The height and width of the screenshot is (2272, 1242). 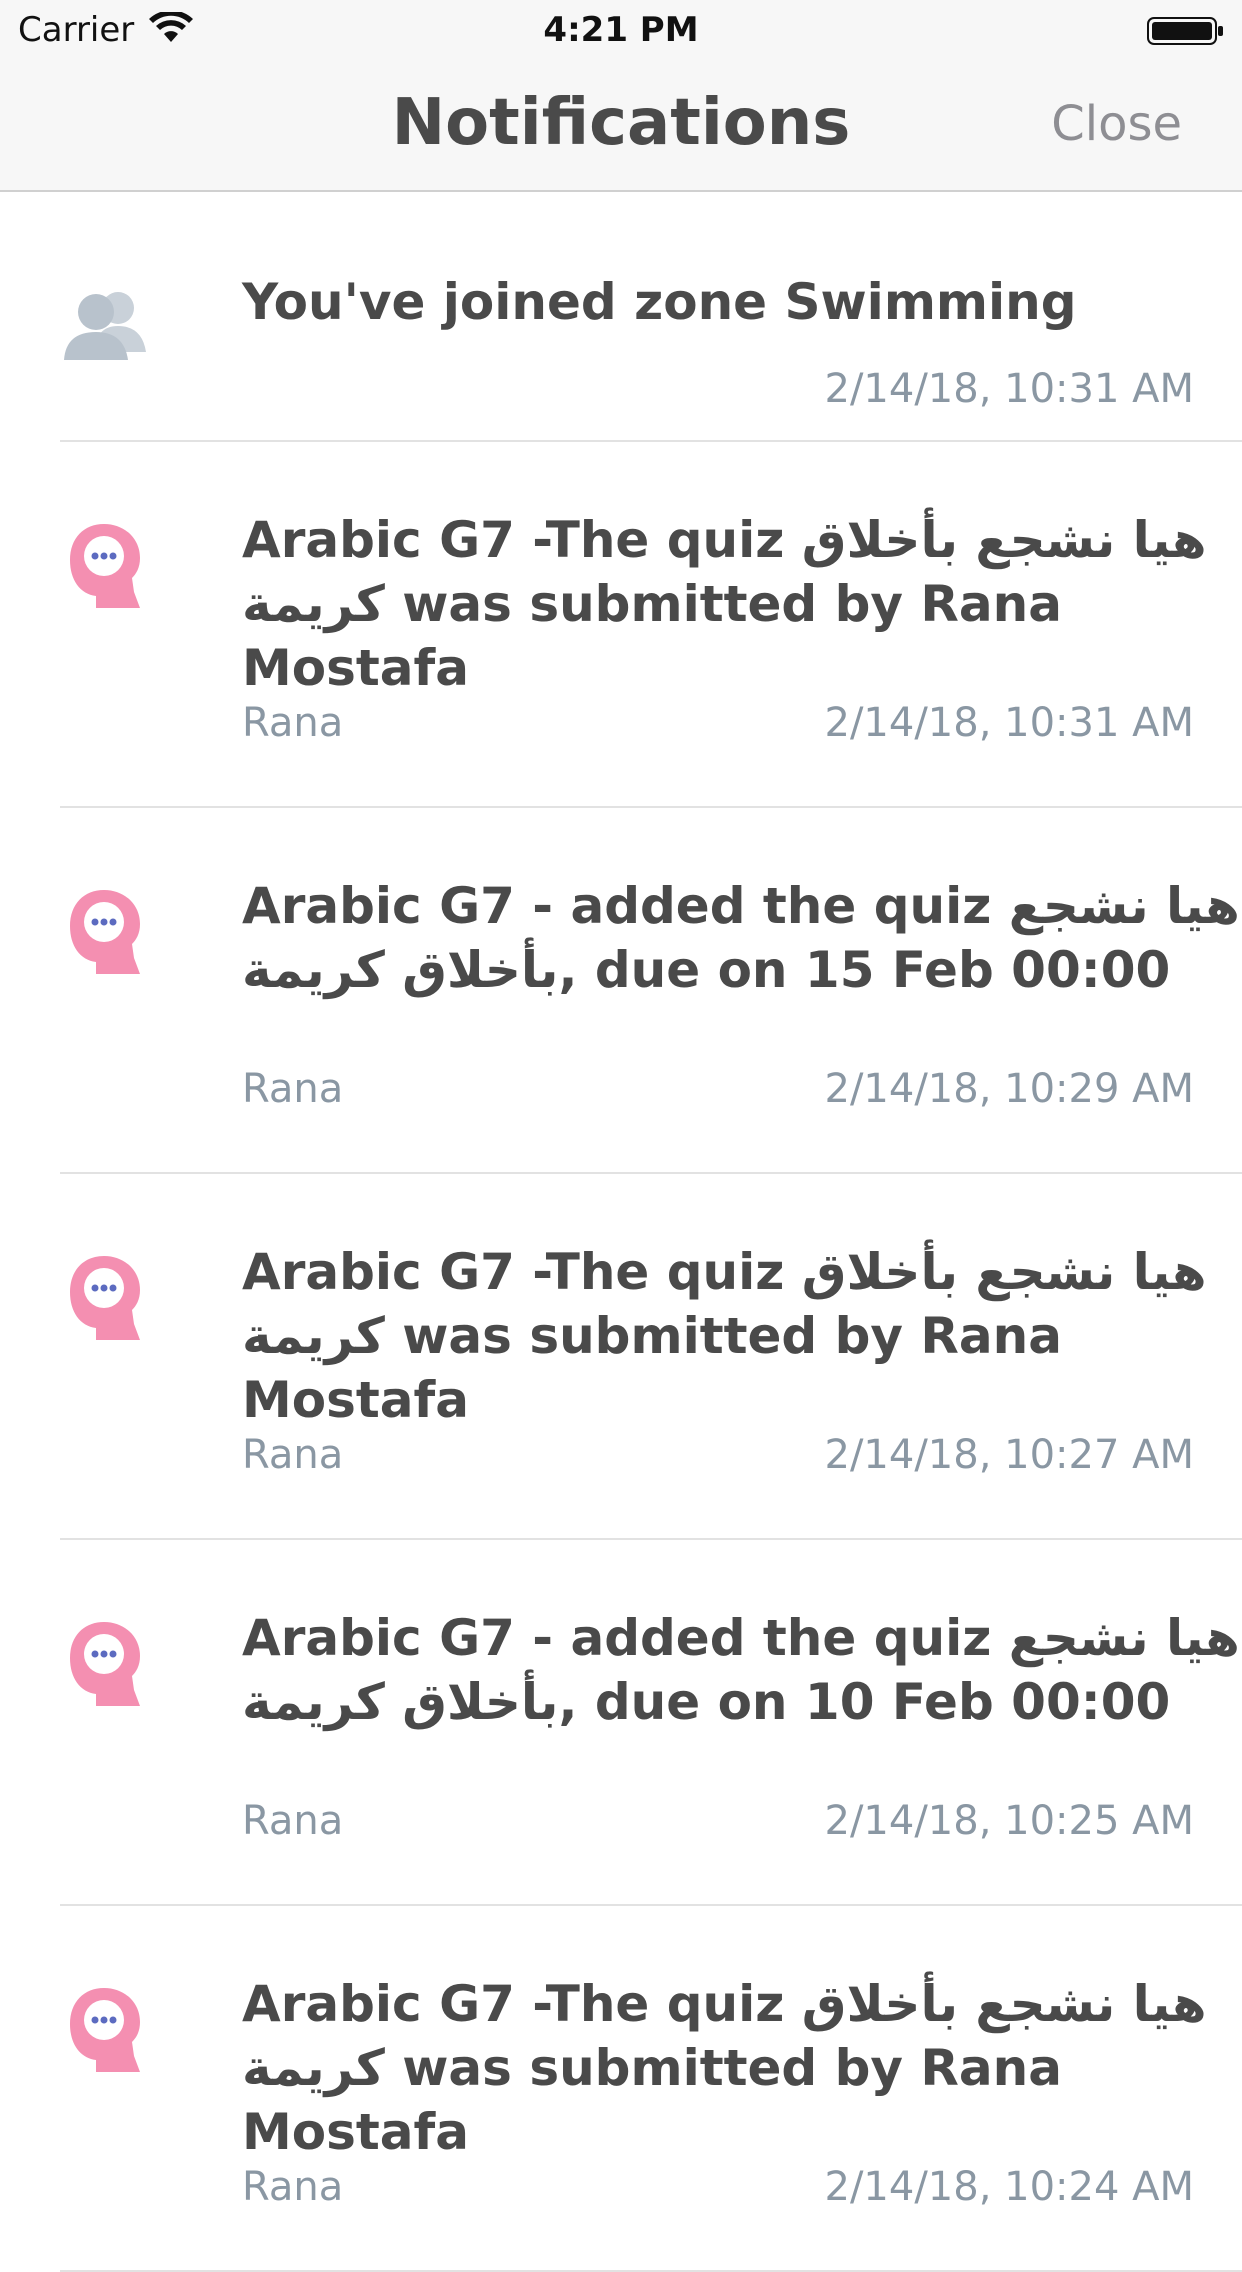 I want to click on group-icon, so click(x=105, y=326).